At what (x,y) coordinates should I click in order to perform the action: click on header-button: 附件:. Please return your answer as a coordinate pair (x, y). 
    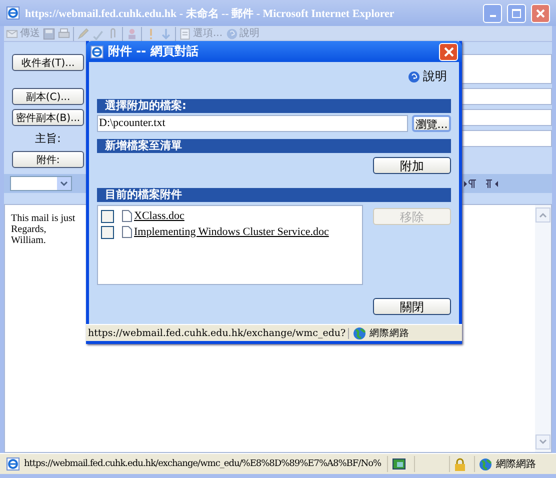
    Looking at the image, I should click on (48, 159).